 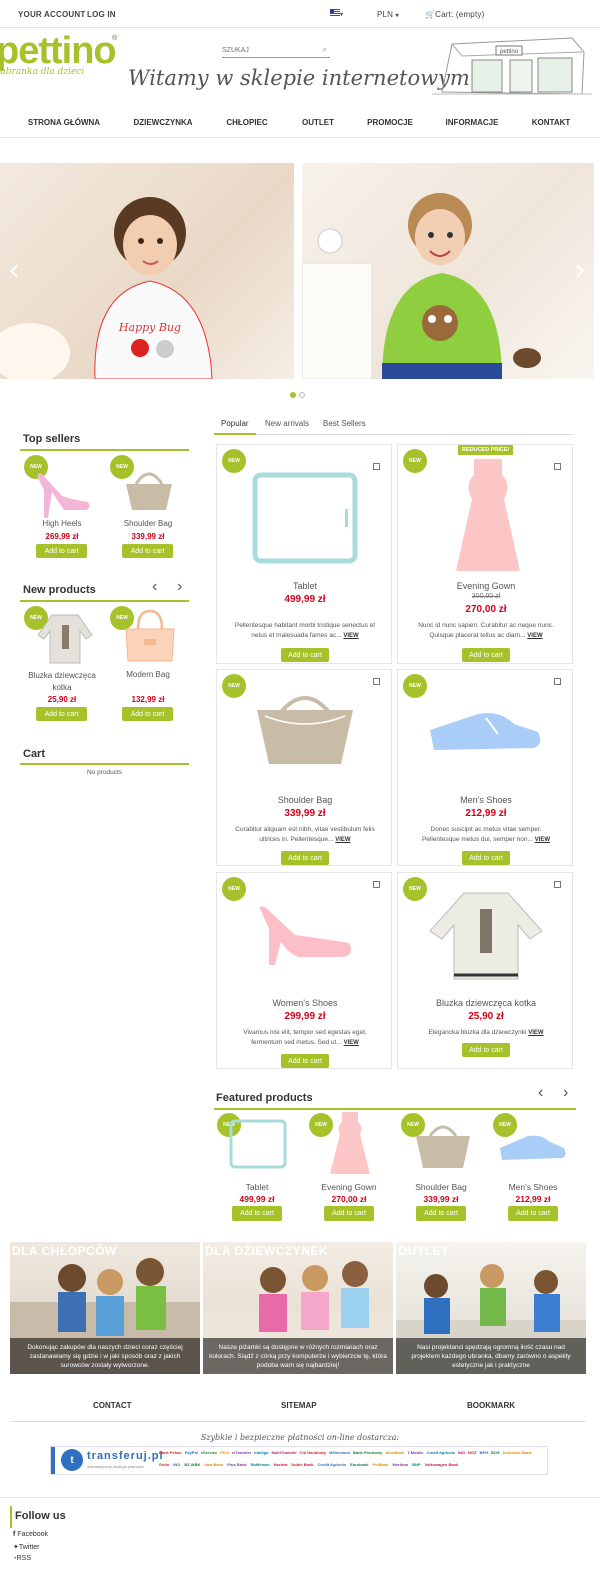 What do you see at coordinates (306, 935) in the screenshot?
I see `womens-shoes-image` at bounding box center [306, 935].